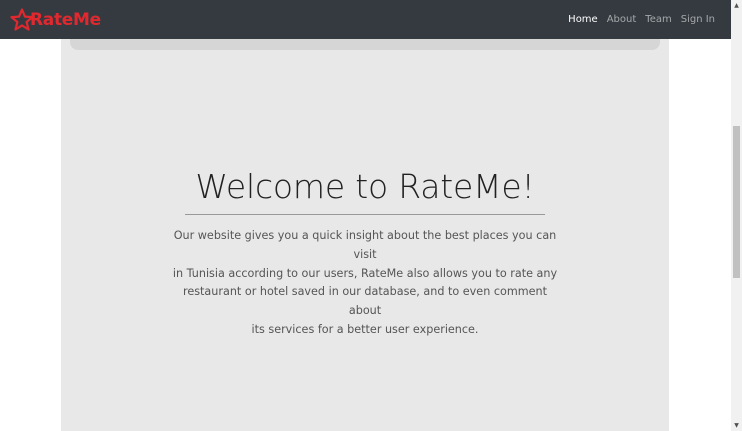 The image size is (742, 431). What do you see at coordinates (658, 19) in the screenshot?
I see `nav-link-team: Team` at bounding box center [658, 19].